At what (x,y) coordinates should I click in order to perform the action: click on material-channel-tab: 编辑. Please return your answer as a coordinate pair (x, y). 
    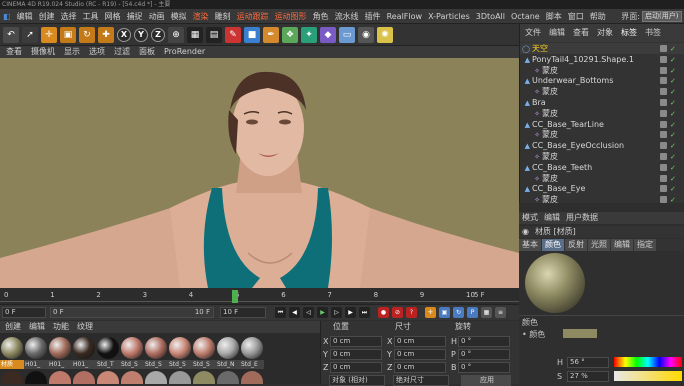
    Looking at the image, I should click on (622, 245).